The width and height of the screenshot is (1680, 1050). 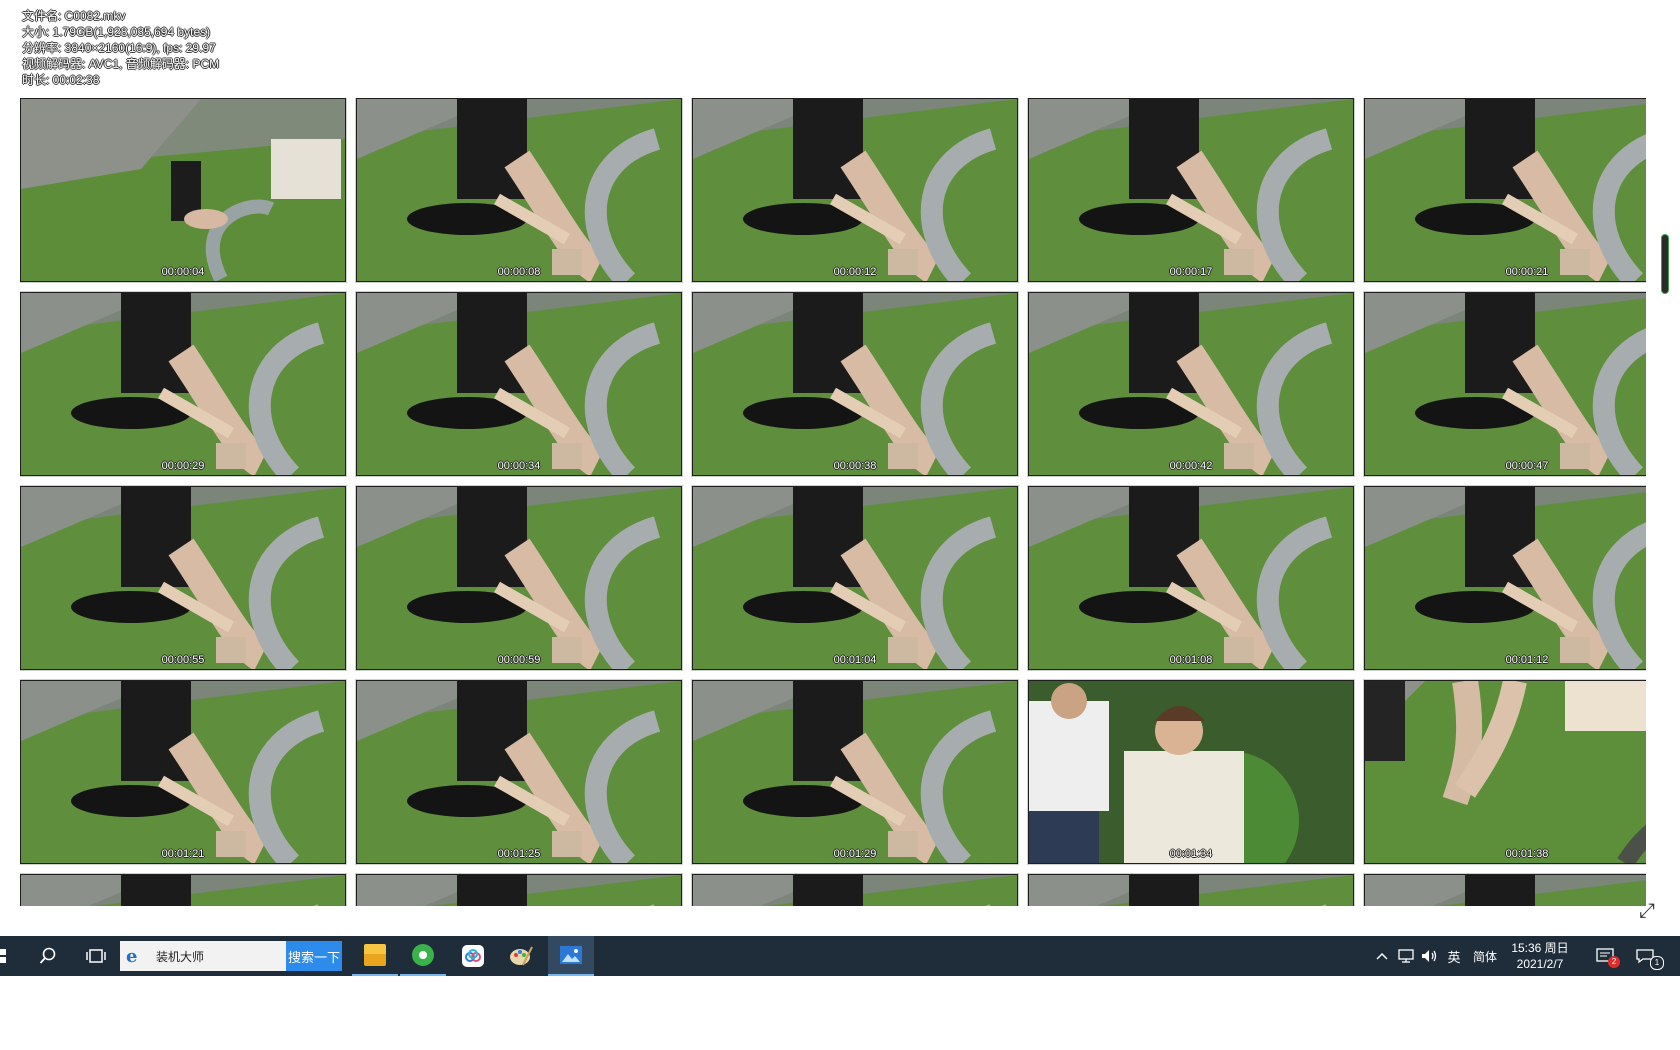 I want to click on thumbnail-timestamp: 00:01:38, so click(x=1527, y=854).